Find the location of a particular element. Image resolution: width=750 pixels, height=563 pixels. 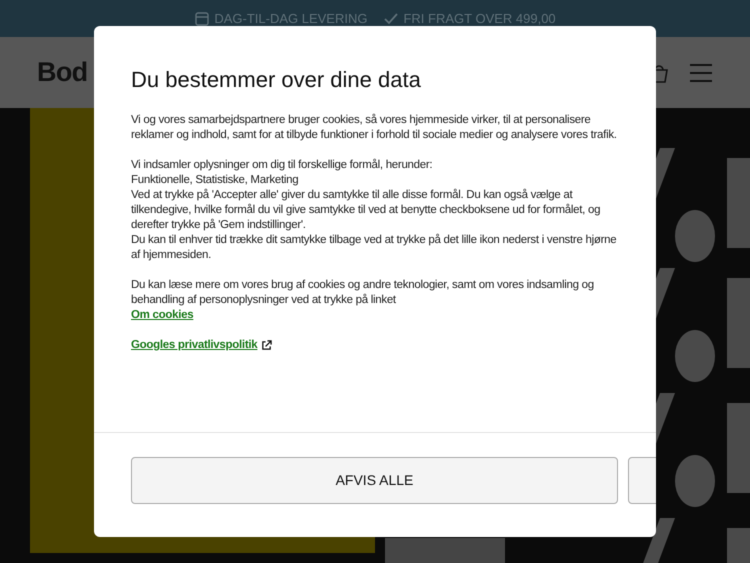

dialog-title: Du bestemmer over dine data is located at coordinates (276, 80).